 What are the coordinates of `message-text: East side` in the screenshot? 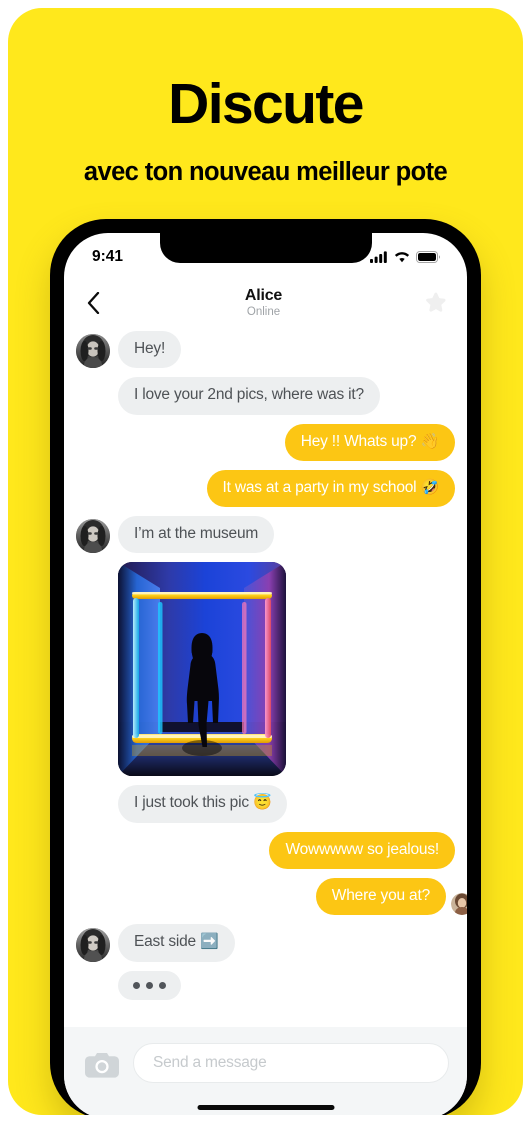 It's located at (167, 942).